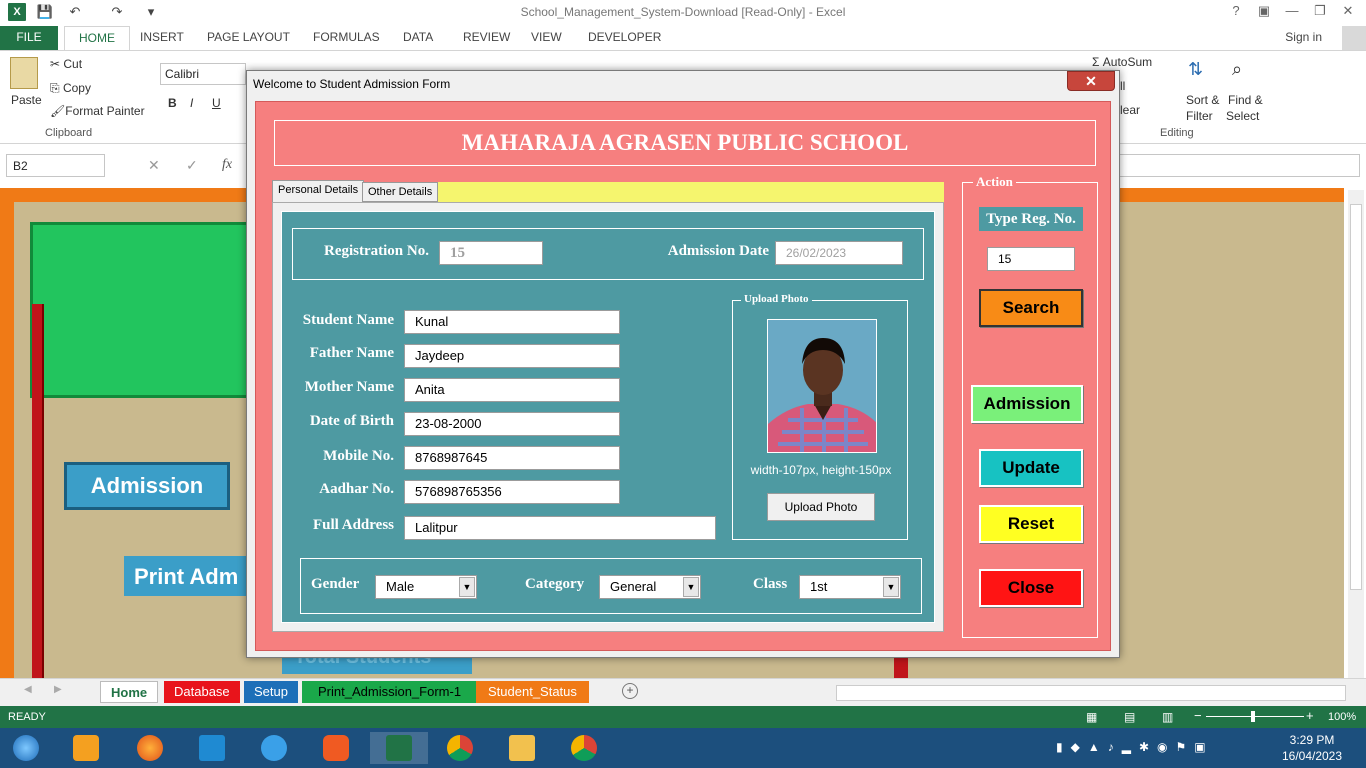  Describe the element at coordinates (1242, 116) in the screenshot. I see `find-select-label-2: Select` at that location.